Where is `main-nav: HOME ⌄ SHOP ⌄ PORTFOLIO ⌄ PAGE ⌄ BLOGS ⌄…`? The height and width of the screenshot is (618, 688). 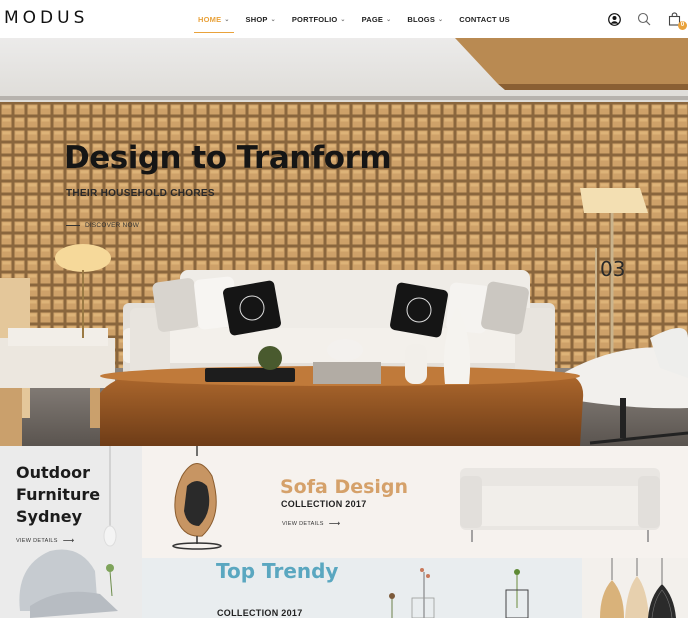
main-nav: HOME ⌄ SHOP ⌄ PORTFOLIO ⌄ PAGE ⌄ BLOGS ⌄… is located at coordinates (360, 19).